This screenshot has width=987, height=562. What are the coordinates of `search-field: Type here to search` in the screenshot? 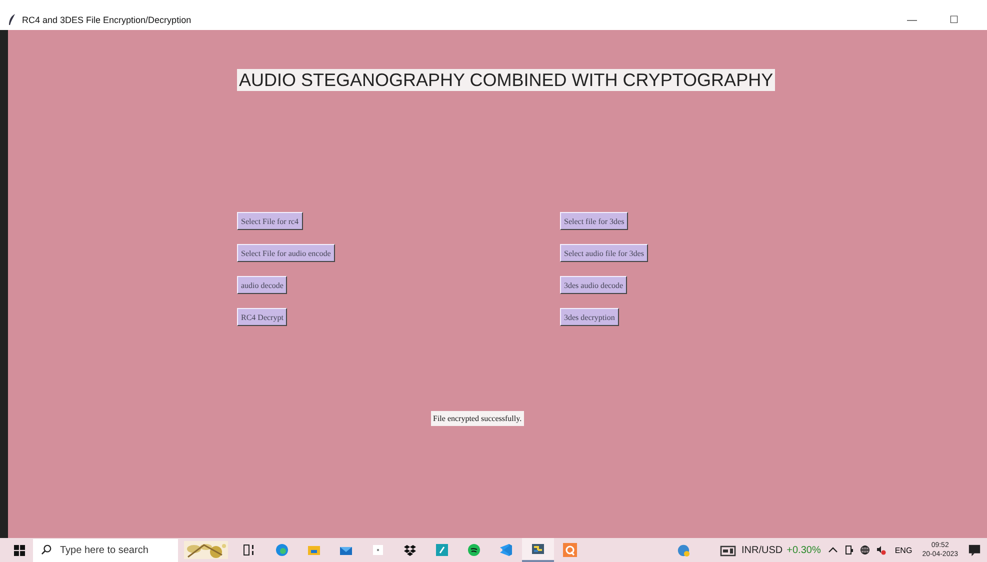 It's located at (105, 550).